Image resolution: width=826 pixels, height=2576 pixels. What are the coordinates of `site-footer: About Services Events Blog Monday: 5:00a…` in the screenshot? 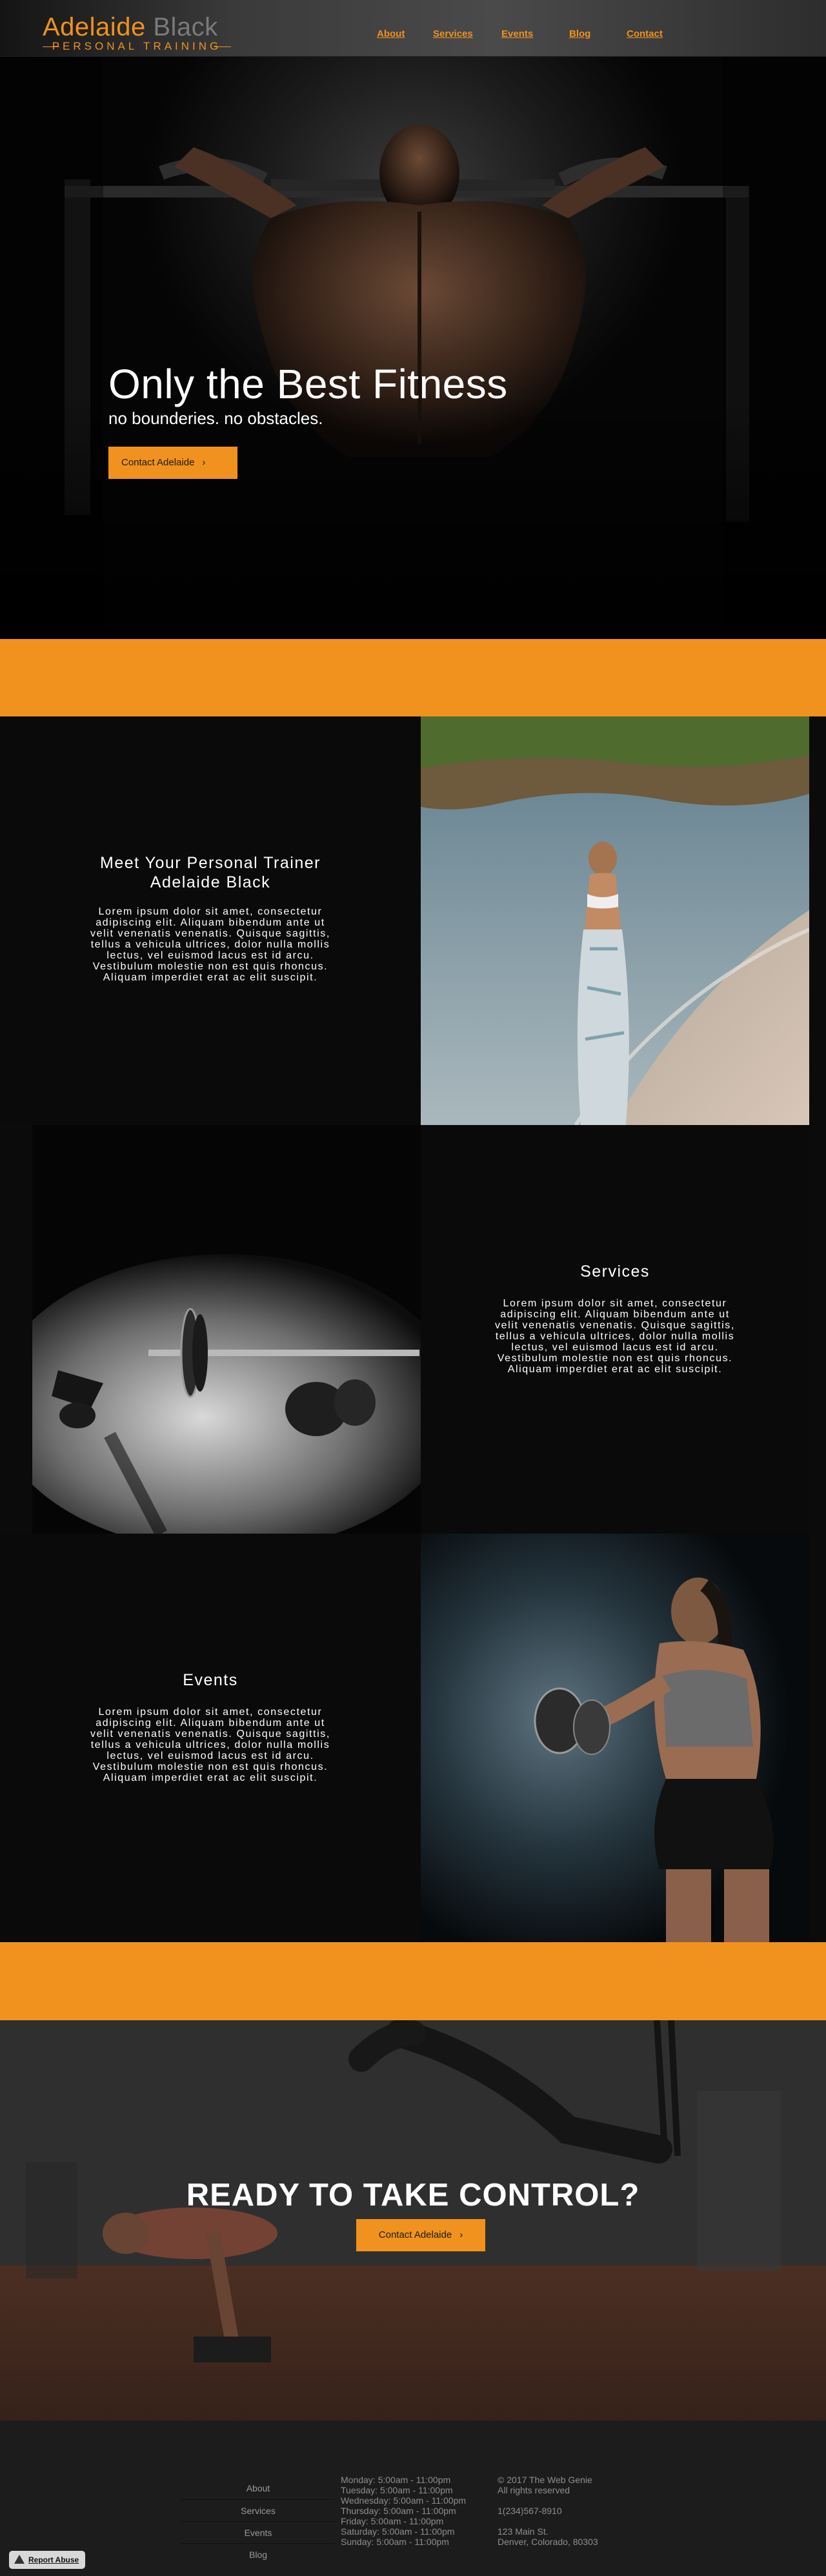 It's located at (413, 2498).